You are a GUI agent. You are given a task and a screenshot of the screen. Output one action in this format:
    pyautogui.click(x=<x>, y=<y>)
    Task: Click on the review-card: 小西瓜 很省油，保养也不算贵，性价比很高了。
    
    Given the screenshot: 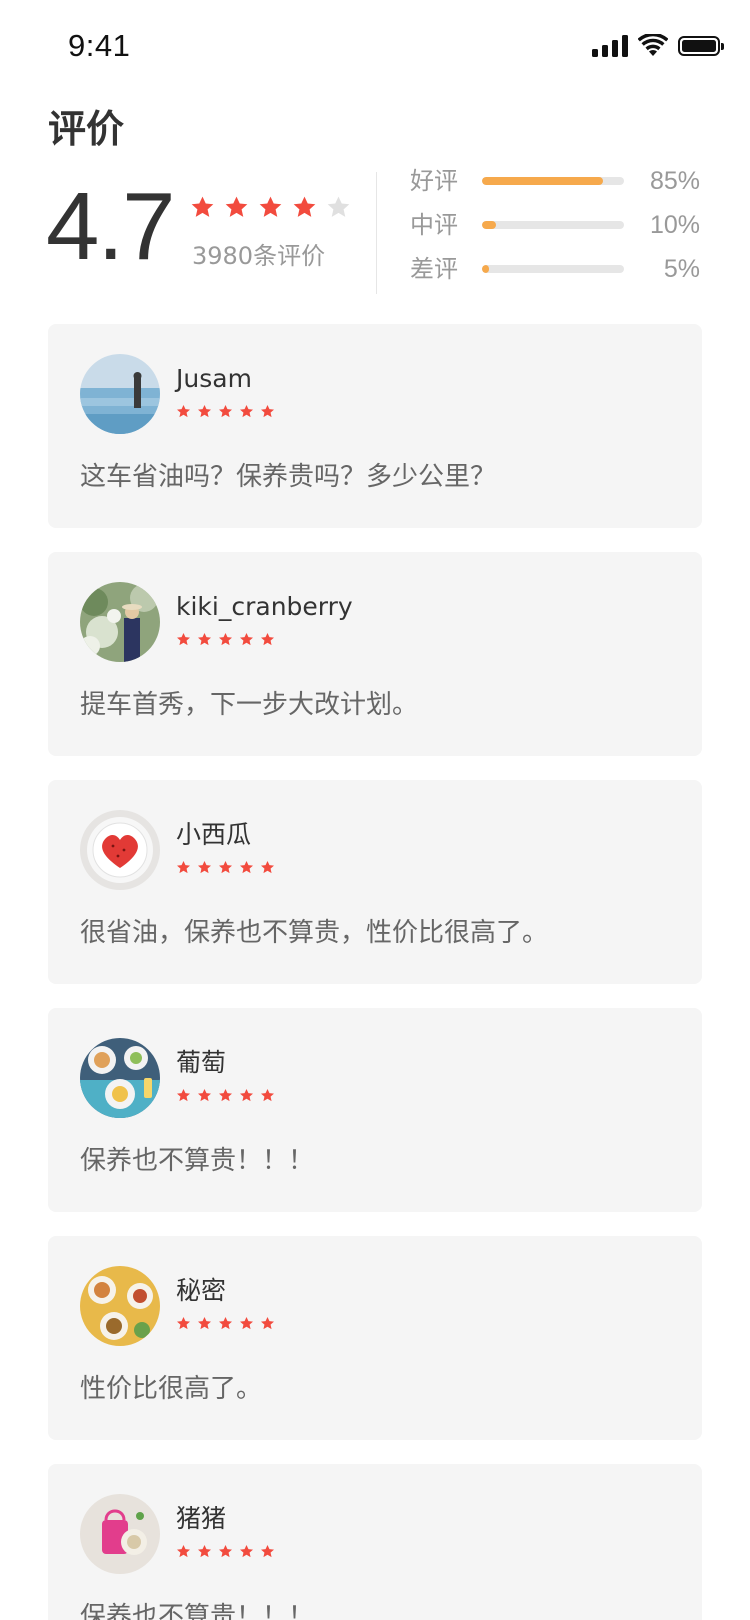 What is the action you would take?
    pyautogui.click(x=375, y=882)
    